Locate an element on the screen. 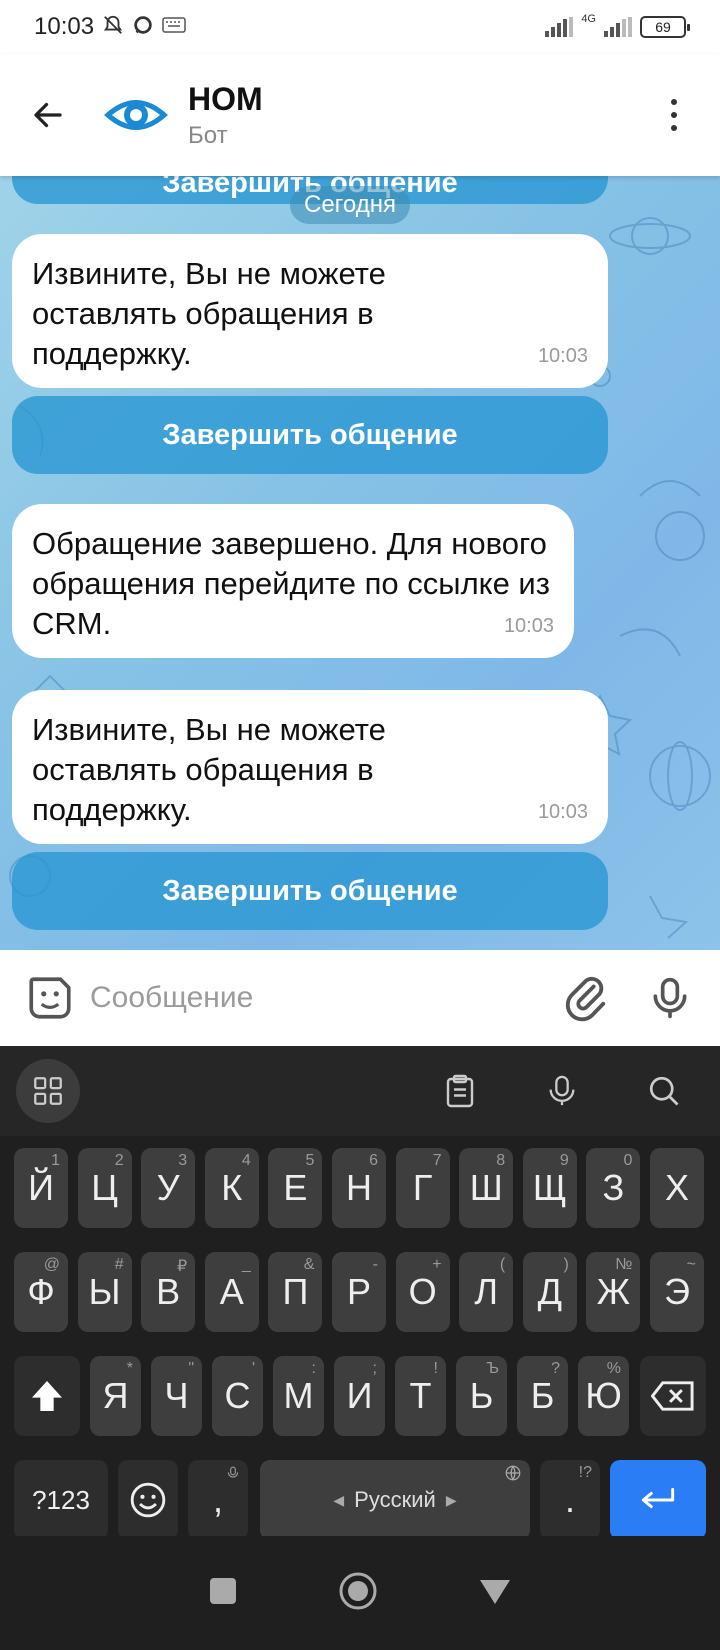  chat-title: НОМ is located at coordinates (225, 98).